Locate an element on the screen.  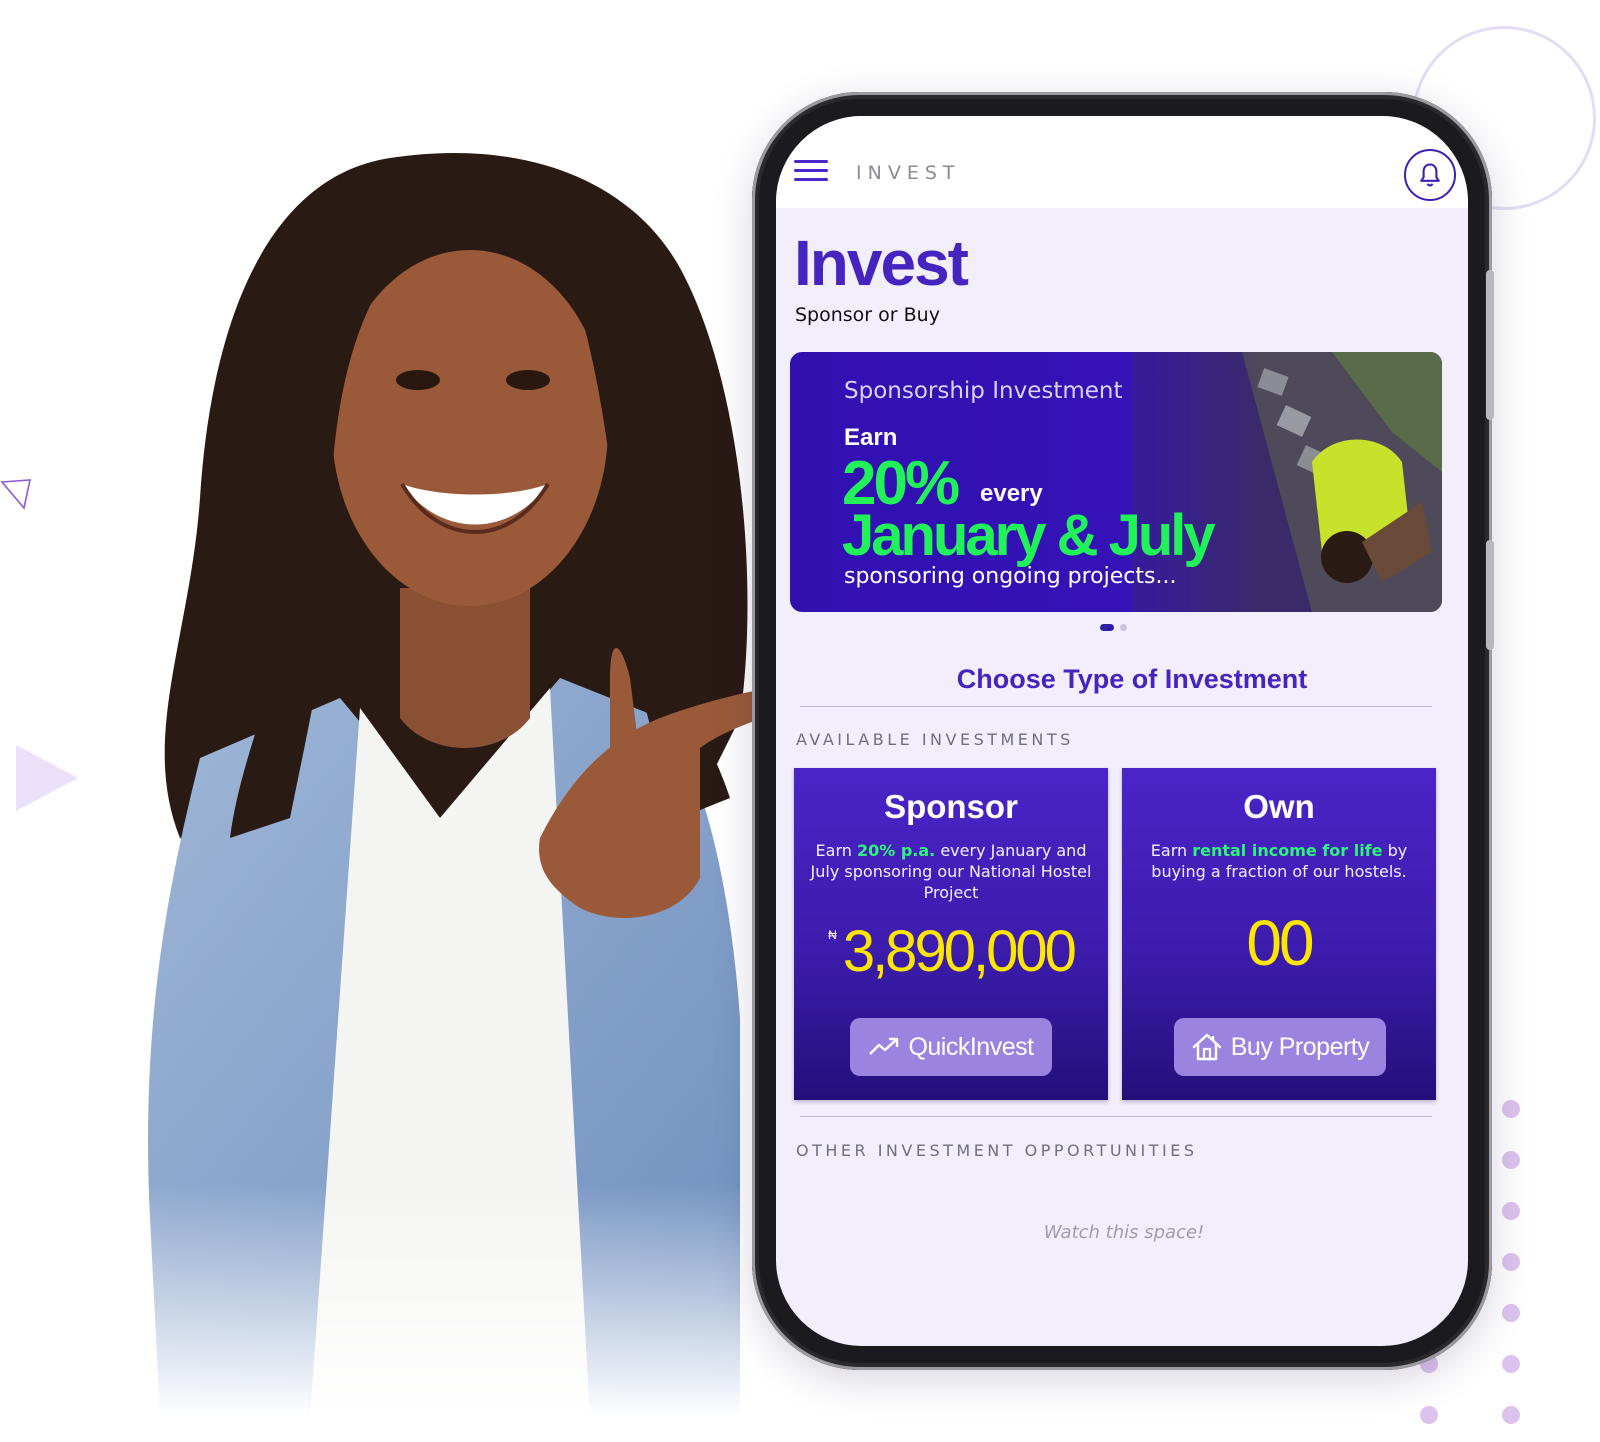
bell-icon is located at coordinates (1430, 175).